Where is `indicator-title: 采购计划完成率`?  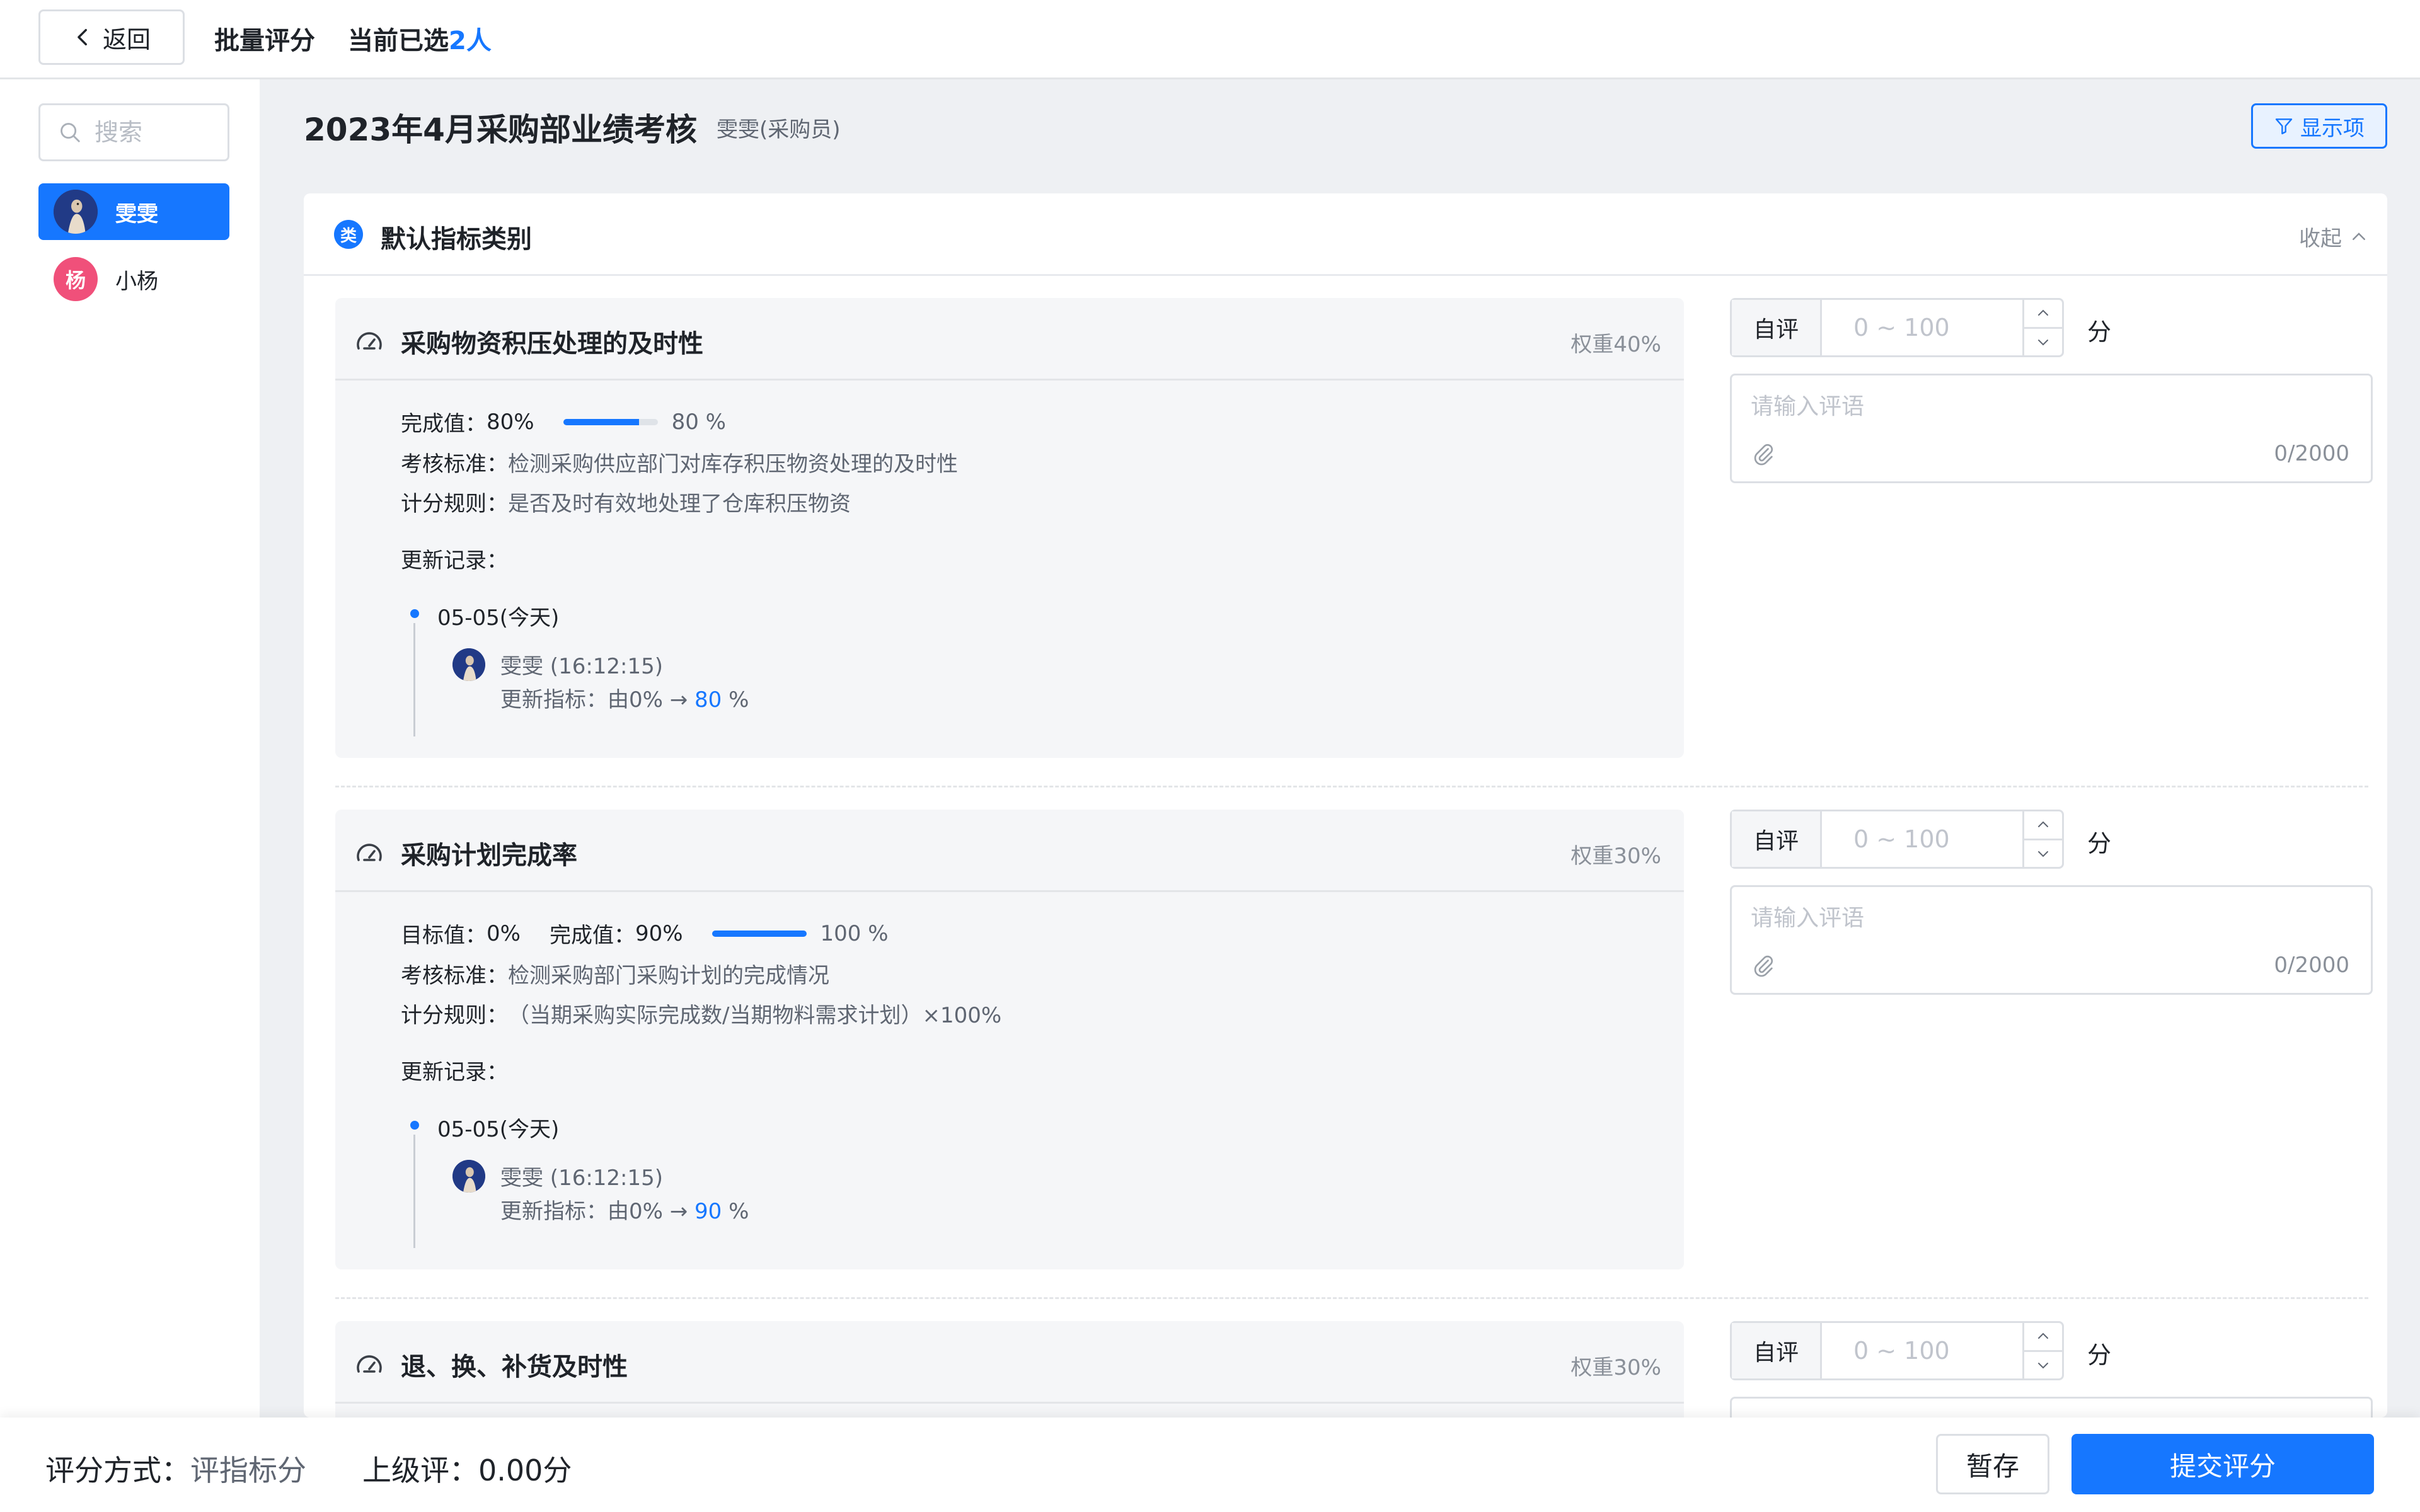 indicator-title: 采购计划完成率 is located at coordinates (489, 855).